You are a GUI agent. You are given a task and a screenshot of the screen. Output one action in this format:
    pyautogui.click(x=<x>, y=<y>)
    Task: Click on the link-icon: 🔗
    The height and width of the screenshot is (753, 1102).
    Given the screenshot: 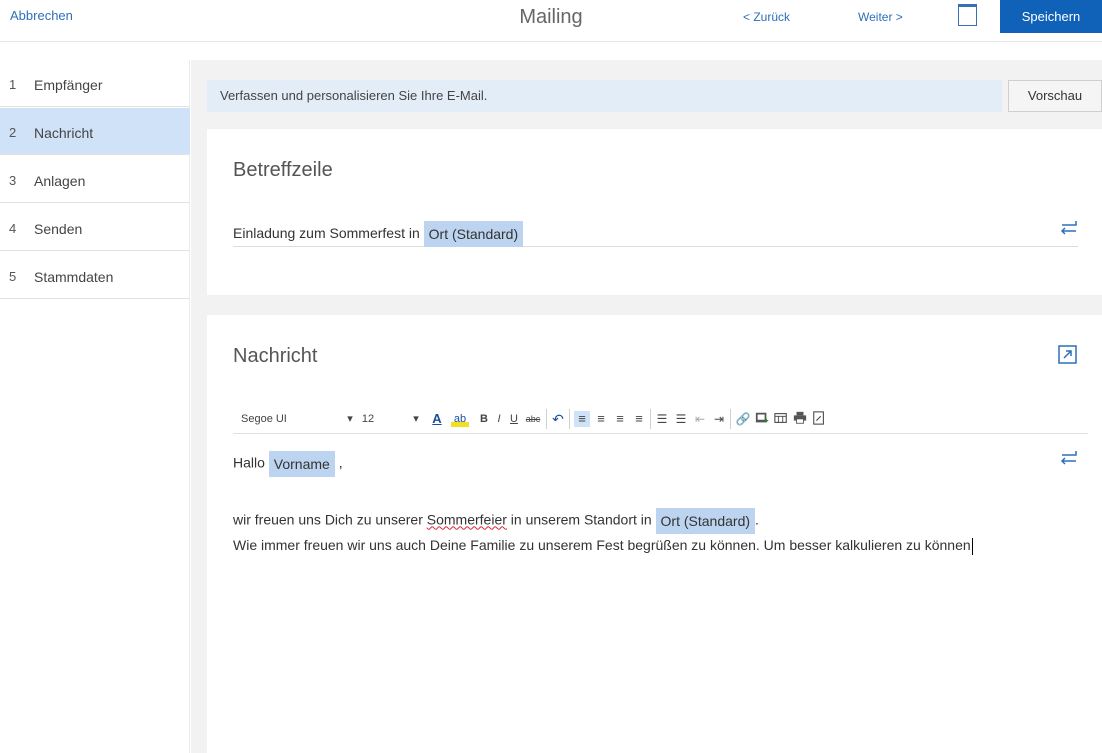 What is the action you would take?
    pyautogui.click(x=743, y=419)
    